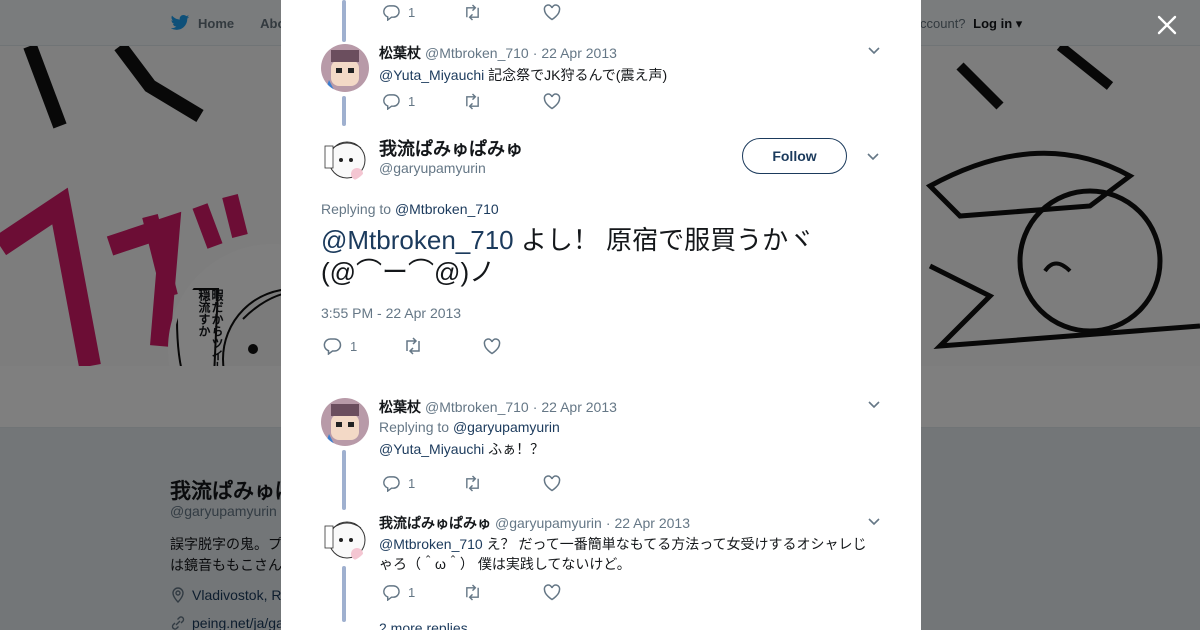 The image size is (1200, 630). I want to click on tweet-header: 我流ぱみゅぱみゅ @garyupamyurin · 22 Apr 2013, so click(630, 523).